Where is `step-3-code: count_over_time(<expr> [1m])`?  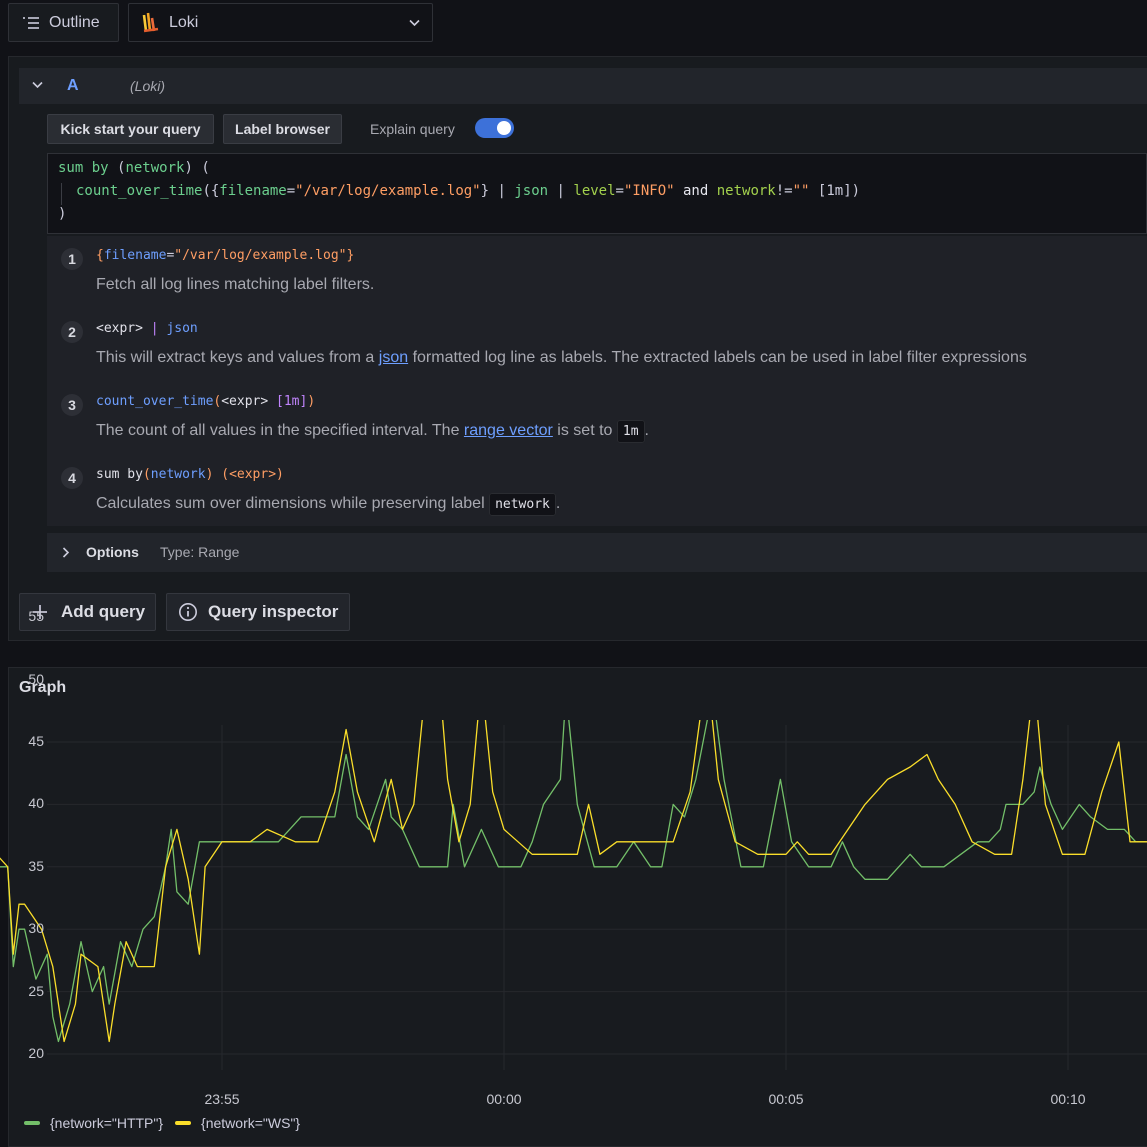 step-3-code: count_over_time(<expr> [1m]) is located at coordinates (206, 401).